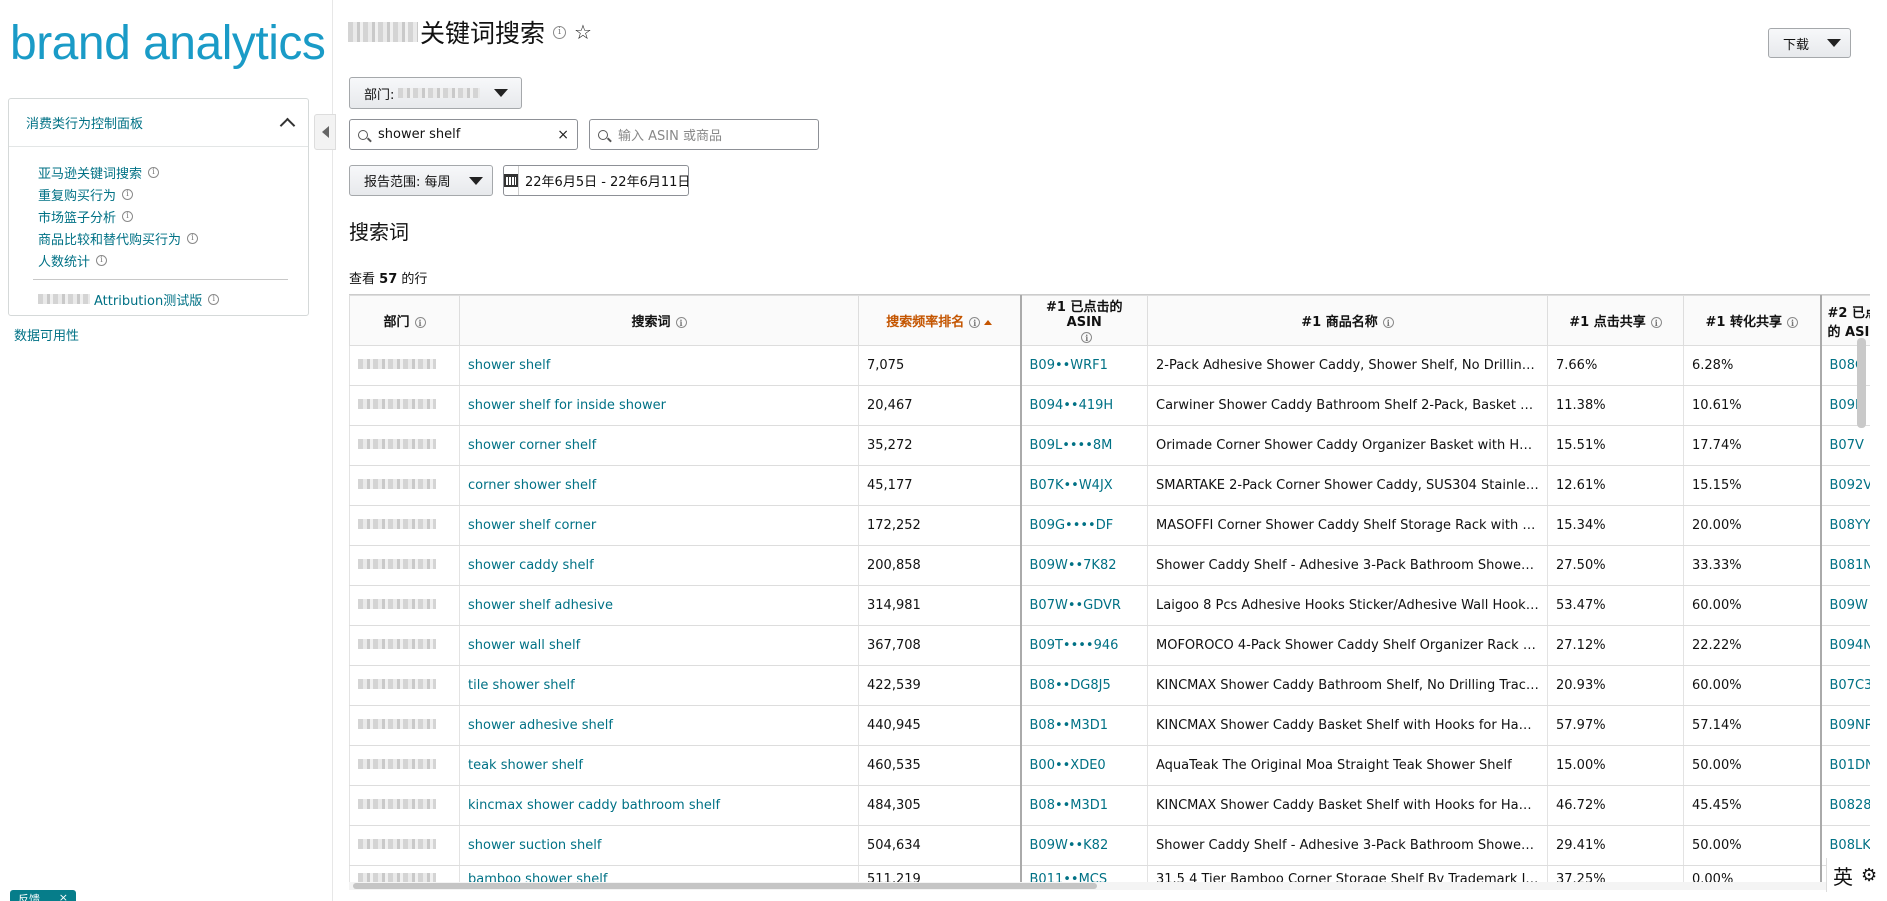 The image size is (1887, 901). I want to click on asin2-link: B07V, so click(1844, 445).